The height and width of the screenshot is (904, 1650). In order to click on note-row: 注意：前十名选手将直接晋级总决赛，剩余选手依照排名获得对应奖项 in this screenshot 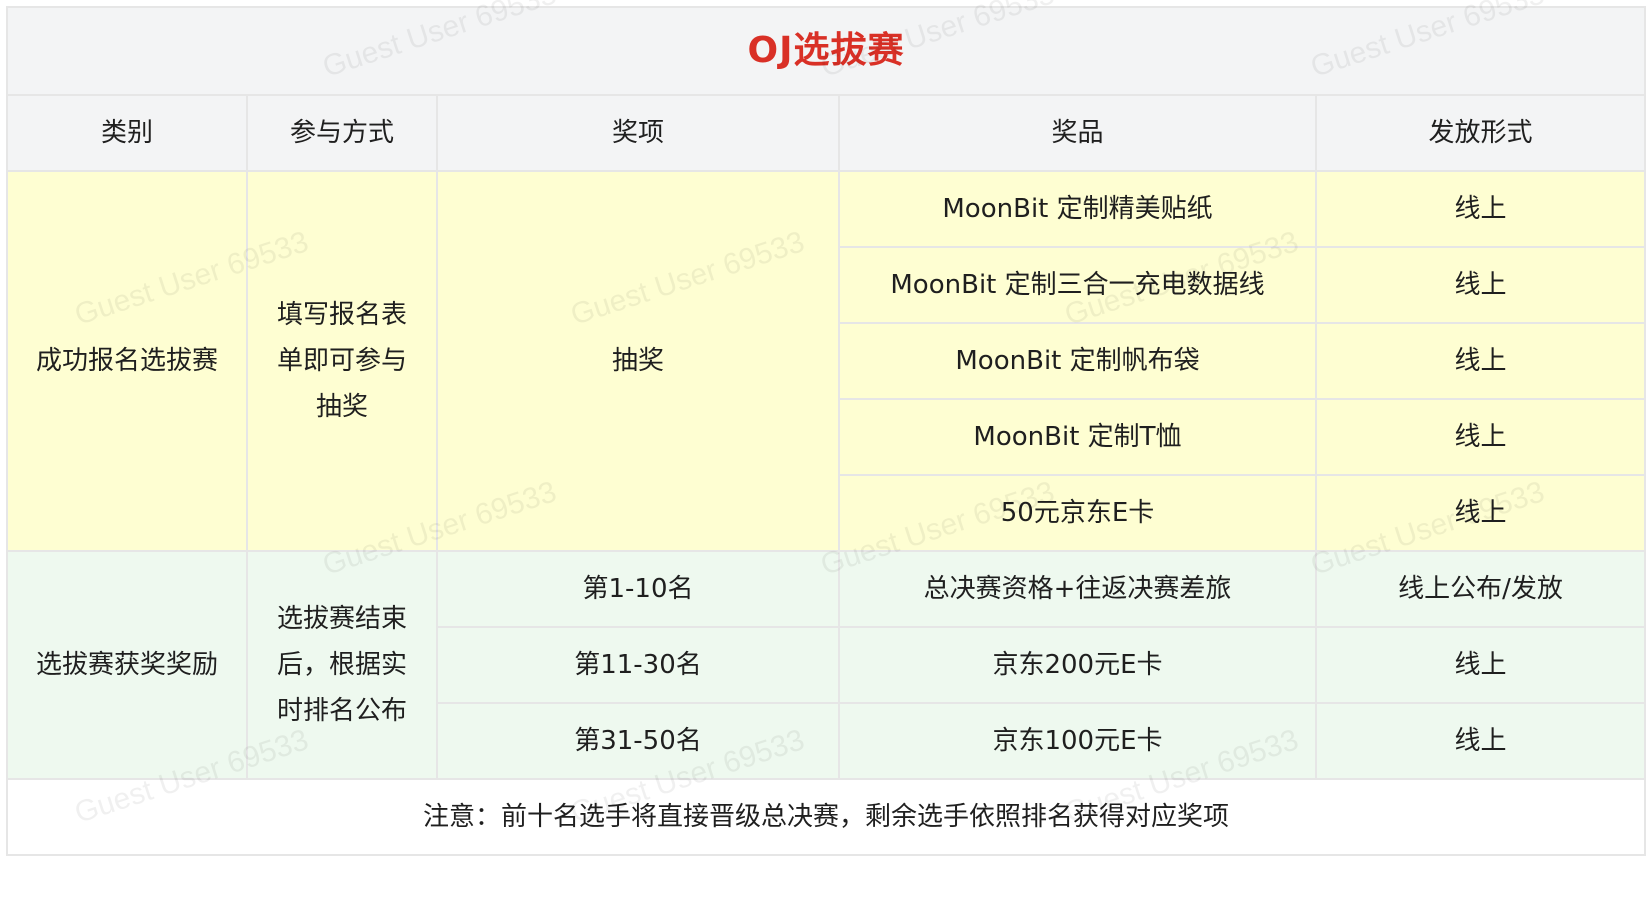, I will do `click(826, 817)`.